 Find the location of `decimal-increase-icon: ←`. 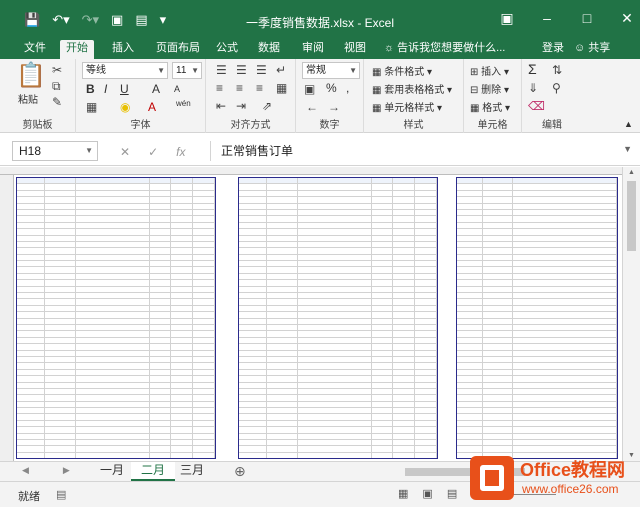

decimal-increase-icon: ← is located at coordinates (312, 107).